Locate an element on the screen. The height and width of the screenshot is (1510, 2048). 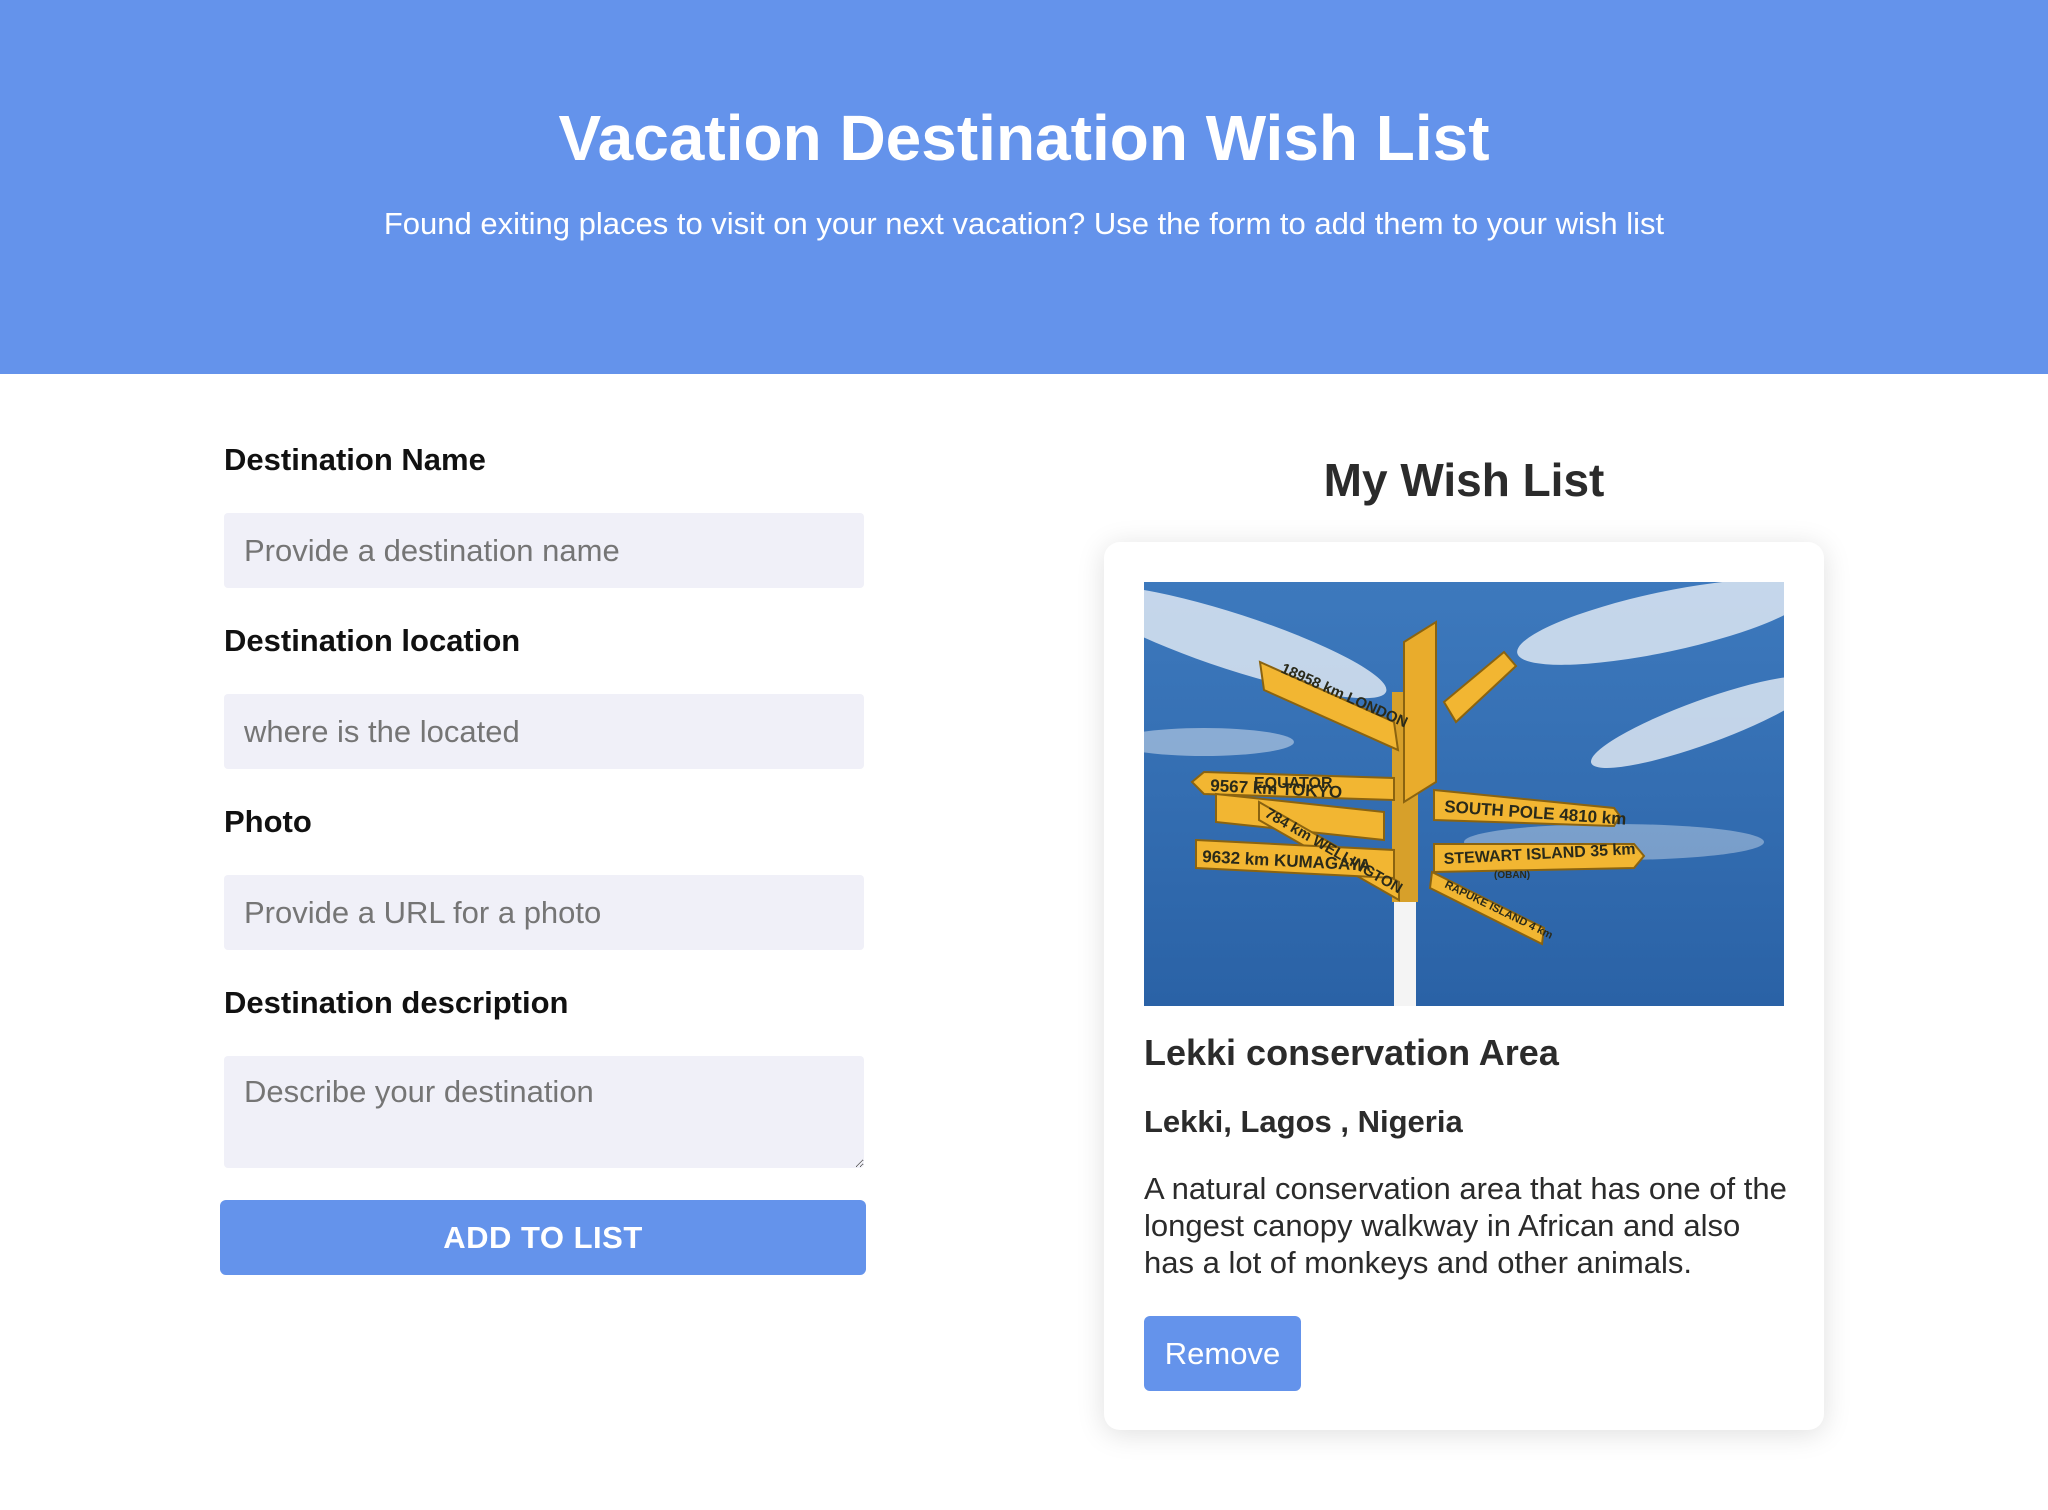
wish-list-title: My Wish List is located at coordinates (1464, 480).